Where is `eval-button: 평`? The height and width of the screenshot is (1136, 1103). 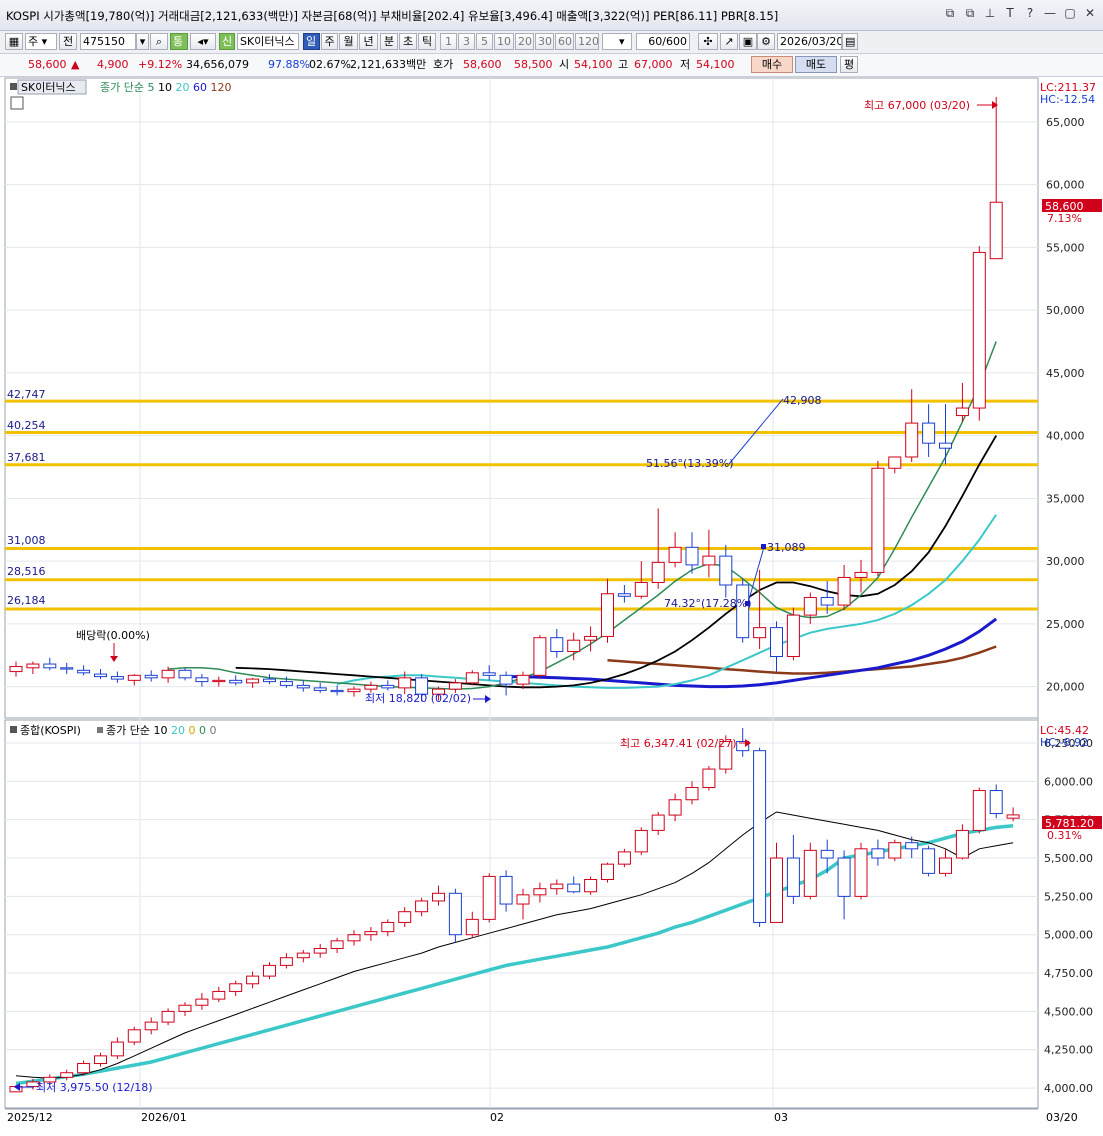
eval-button: 평 is located at coordinates (849, 64).